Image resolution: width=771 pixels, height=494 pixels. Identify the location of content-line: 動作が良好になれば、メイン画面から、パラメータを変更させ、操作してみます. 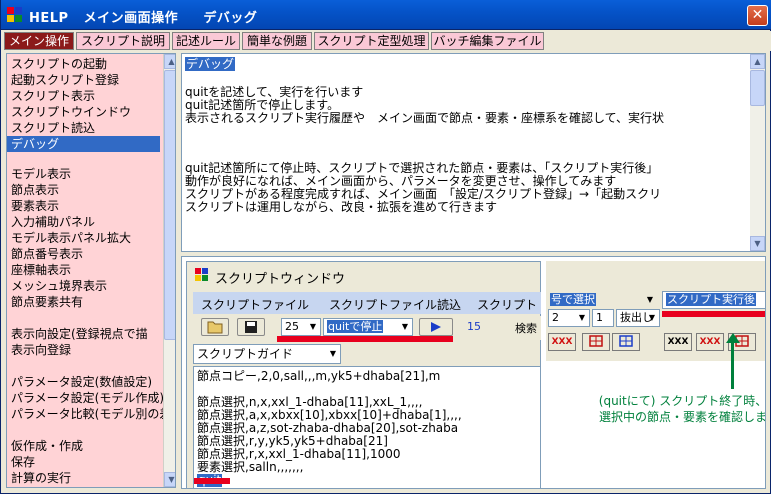
(401, 181).